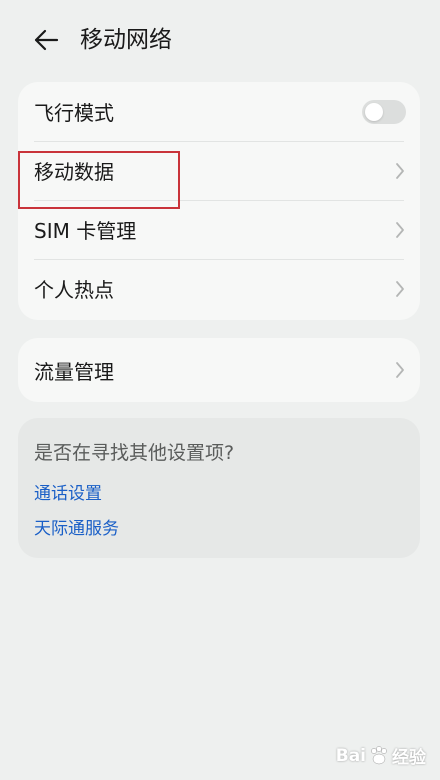 Image resolution: width=440 pixels, height=780 pixels. Describe the element at coordinates (219, 288) in the screenshot. I see `hotspot-row: 个人热点` at that location.